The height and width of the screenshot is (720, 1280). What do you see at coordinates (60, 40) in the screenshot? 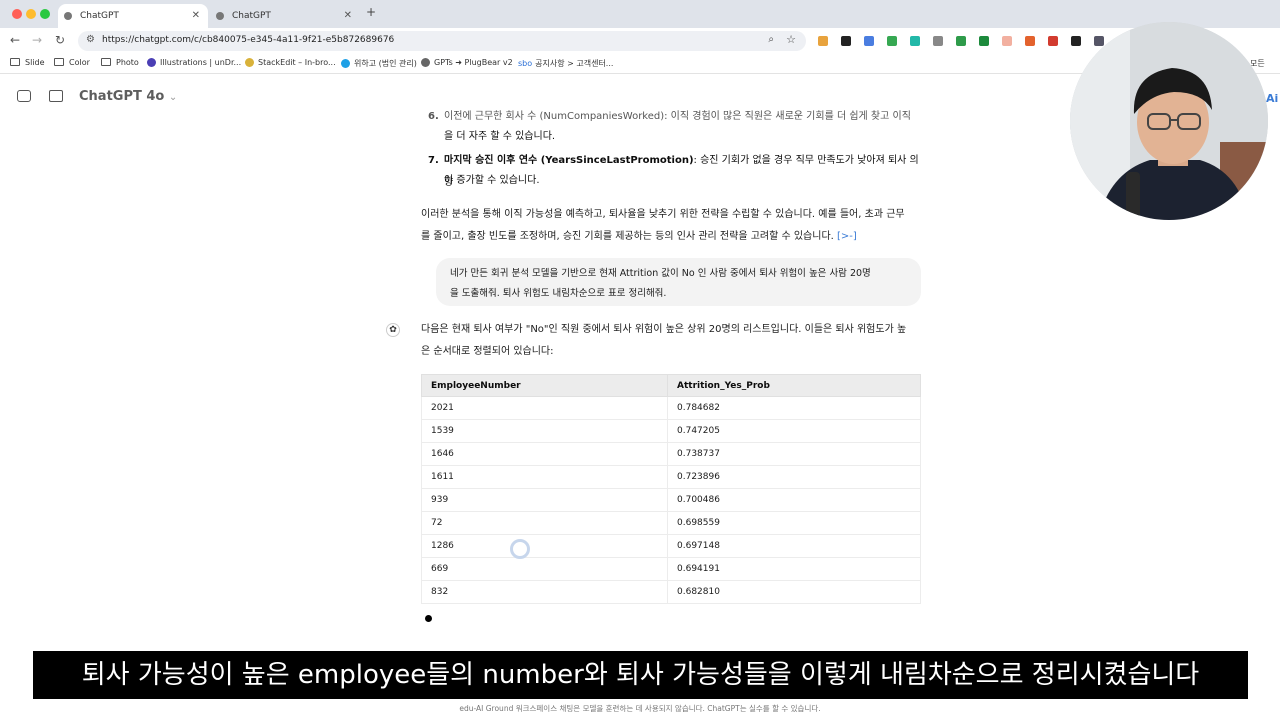
I see `reload-icon: ↻` at bounding box center [60, 40].